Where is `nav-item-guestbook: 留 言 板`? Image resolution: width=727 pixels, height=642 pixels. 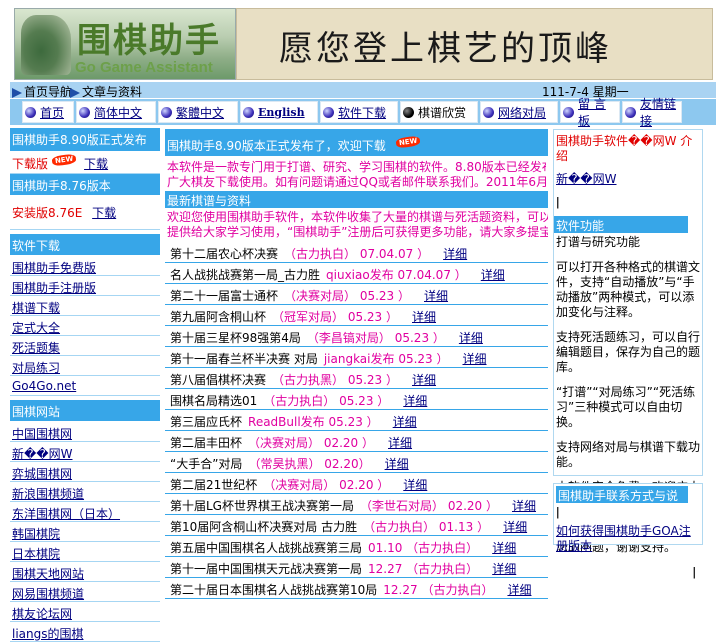
nav-item-guestbook: 留 言 板 is located at coordinates (590, 112).